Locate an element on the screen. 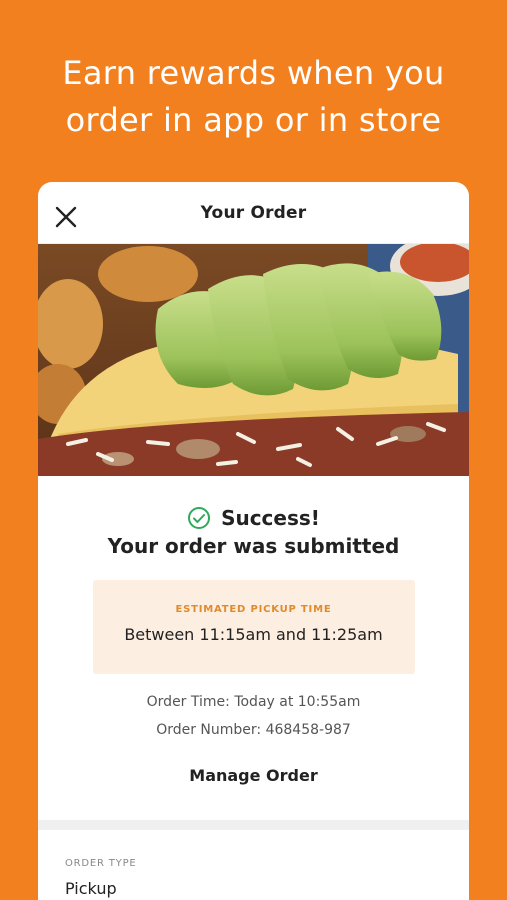  close-icon is located at coordinates (66, 217).